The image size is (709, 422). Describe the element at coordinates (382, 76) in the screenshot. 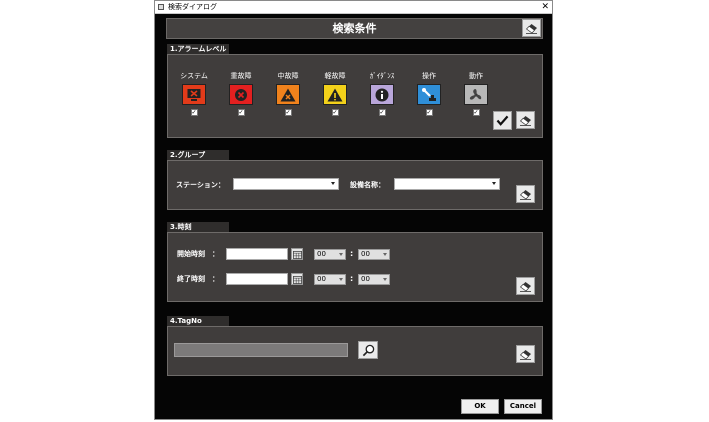

I see `alarm-level-label: ｶﾞｲﾀﾞﾝｽ` at that location.